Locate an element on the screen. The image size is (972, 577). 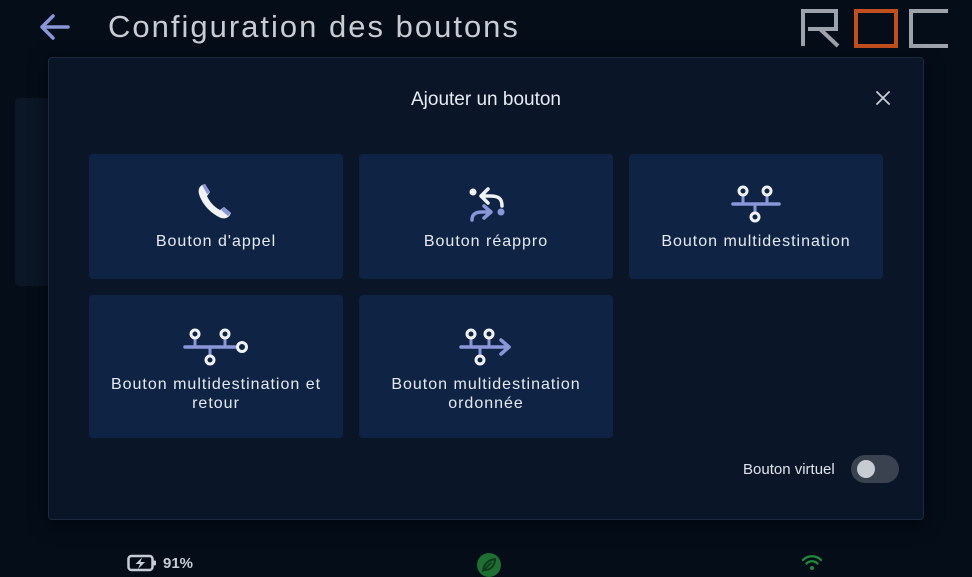
virtual-button-toggle is located at coordinates (875, 469).